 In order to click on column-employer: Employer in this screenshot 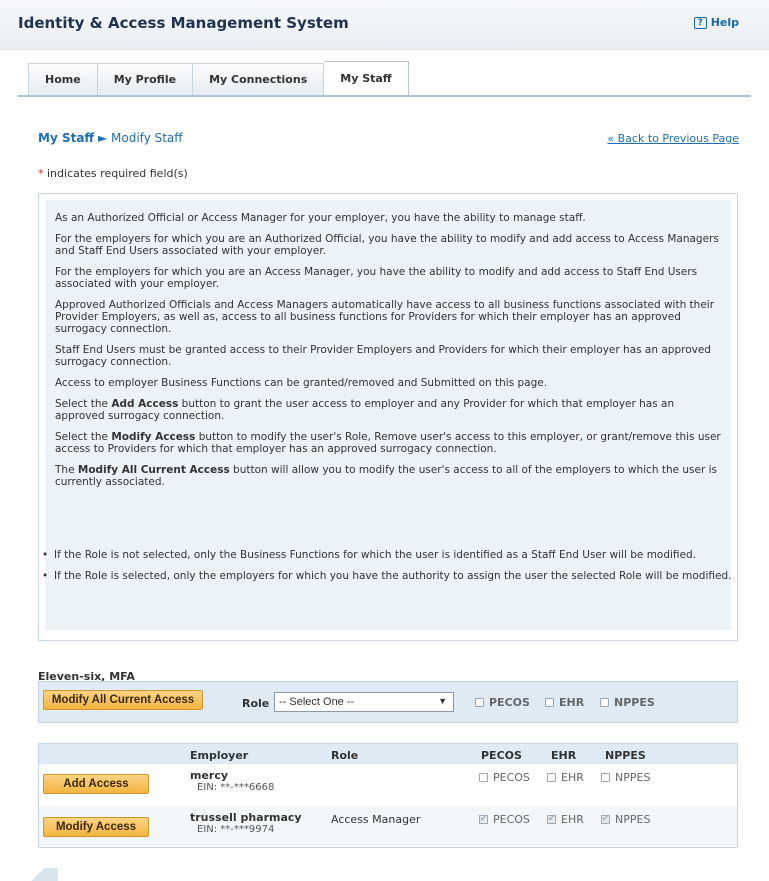, I will do `click(219, 755)`.